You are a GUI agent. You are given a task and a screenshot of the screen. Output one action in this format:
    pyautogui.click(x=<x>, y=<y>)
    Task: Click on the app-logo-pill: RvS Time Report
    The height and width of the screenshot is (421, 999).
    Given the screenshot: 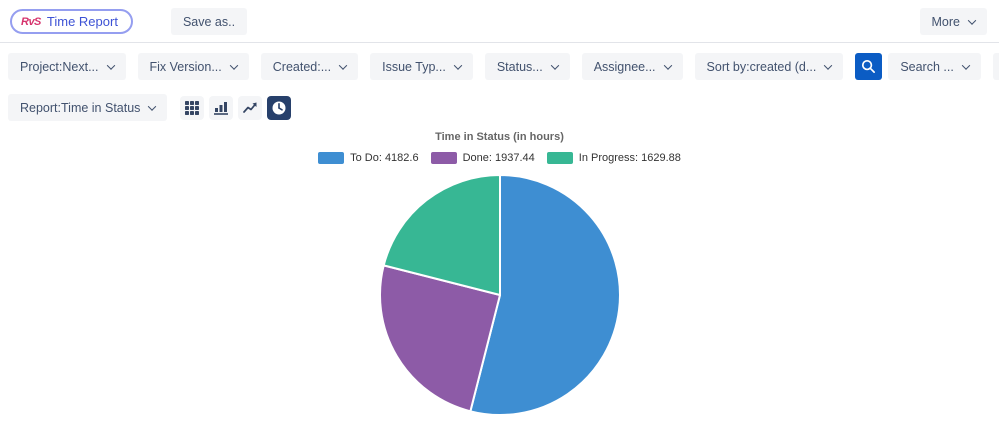 What is the action you would take?
    pyautogui.click(x=71, y=21)
    